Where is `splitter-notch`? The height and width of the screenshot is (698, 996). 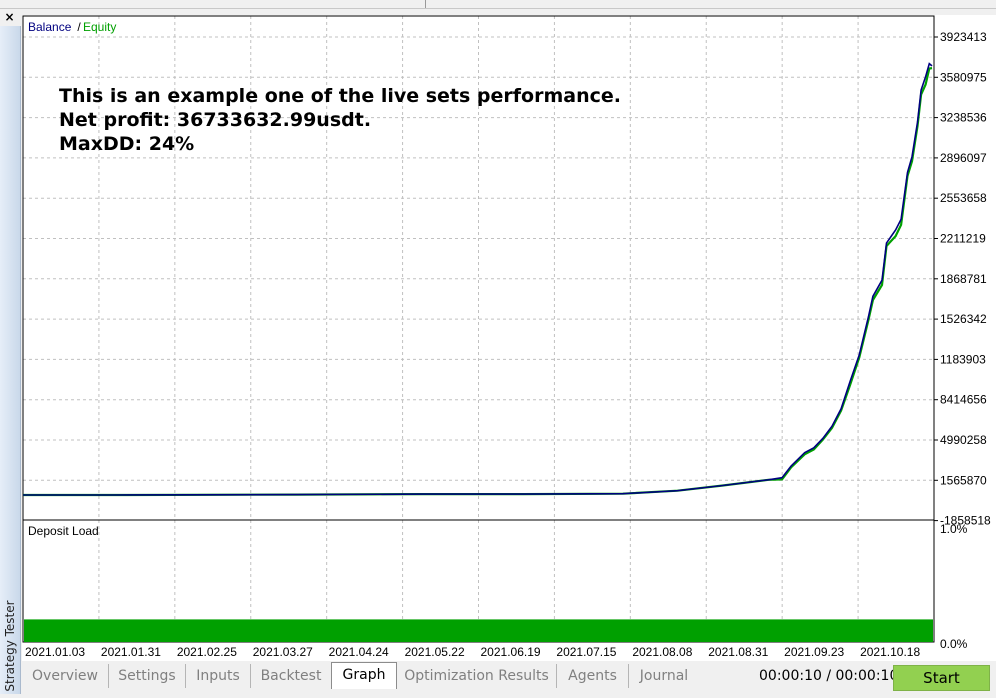 splitter-notch is located at coordinates (425, 4).